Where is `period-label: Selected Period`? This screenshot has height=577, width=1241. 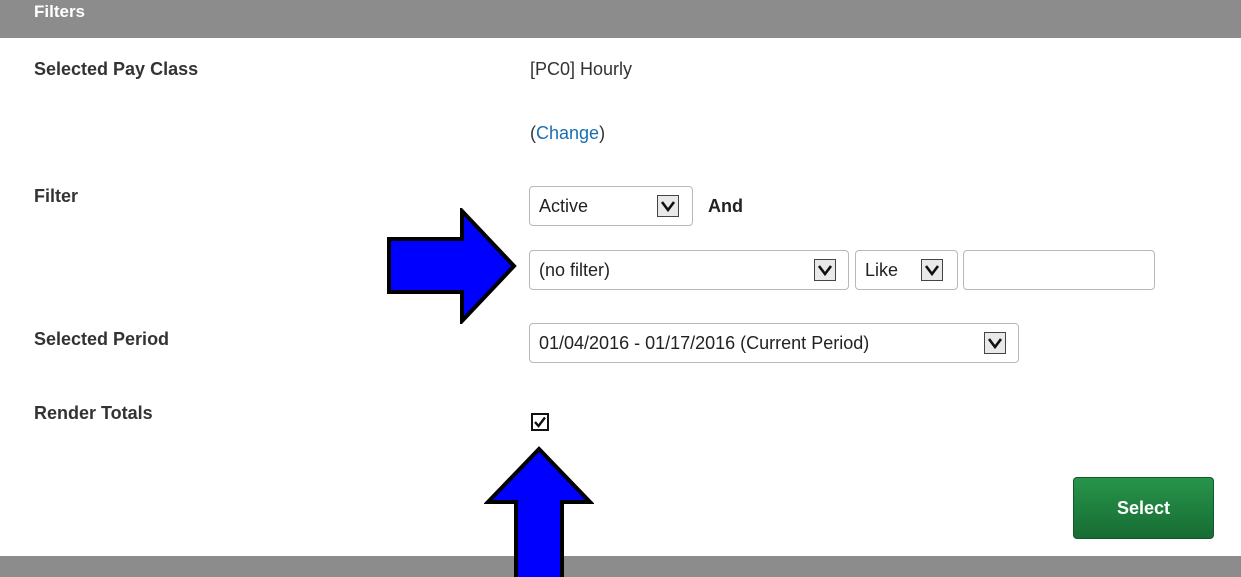
period-label: Selected Period is located at coordinates (102, 339).